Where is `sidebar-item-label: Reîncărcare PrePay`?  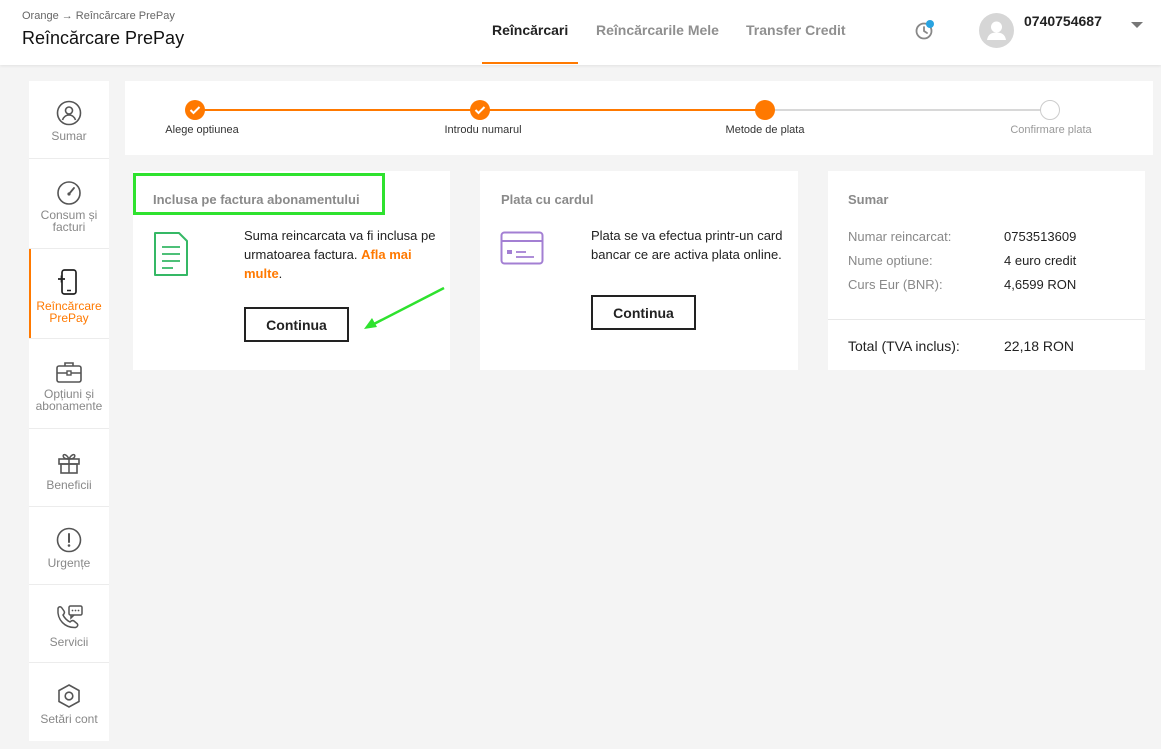
sidebar-item-label: Reîncărcare PrePay is located at coordinates (69, 312).